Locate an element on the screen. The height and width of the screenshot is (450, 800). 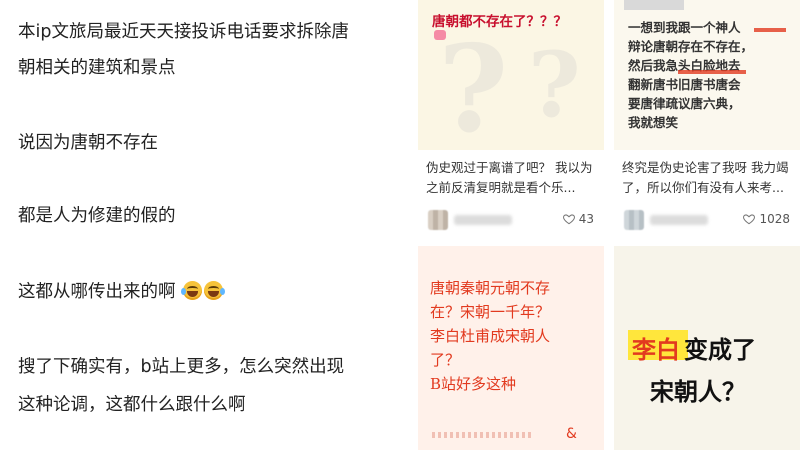
note-card-1-image-text: 唐朝都不存在了？？？ is located at coordinates (499, 22).